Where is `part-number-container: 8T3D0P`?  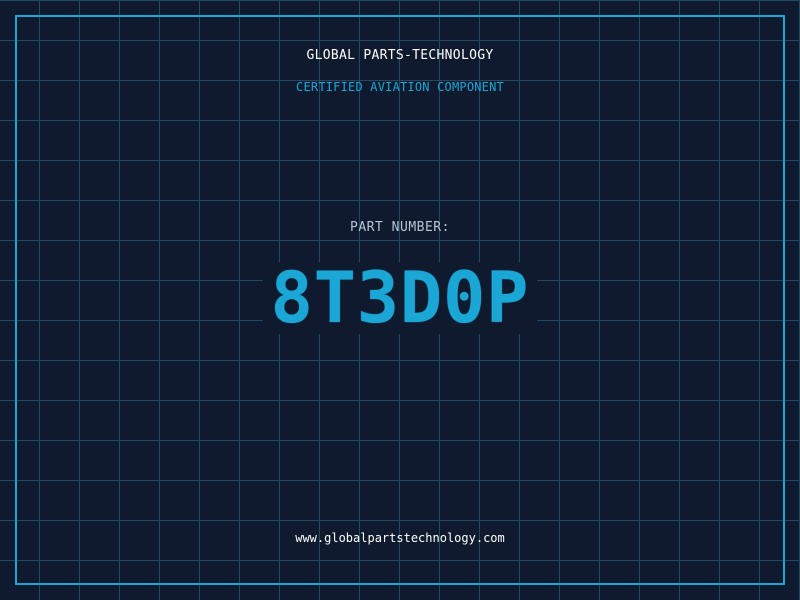
part-number-container: 8T3D0P is located at coordinates (400, 298).